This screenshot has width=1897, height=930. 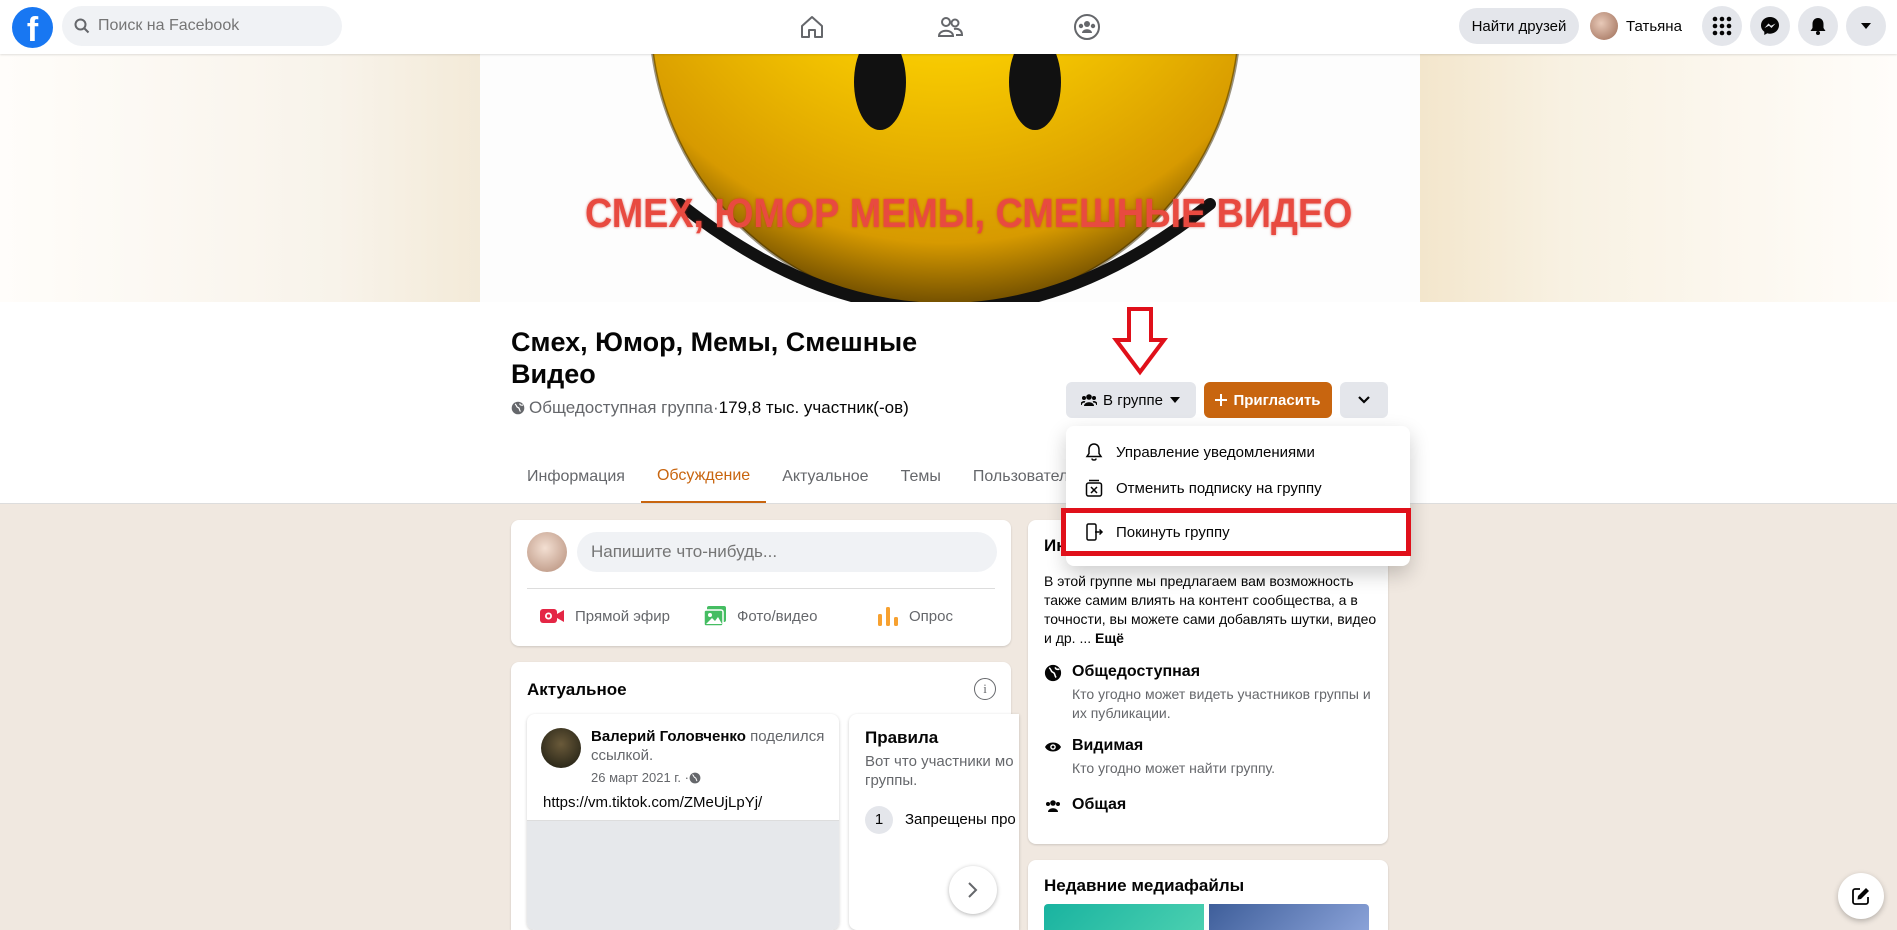 I want to click on chevron-down-icon, so click(x=1364, y=400).